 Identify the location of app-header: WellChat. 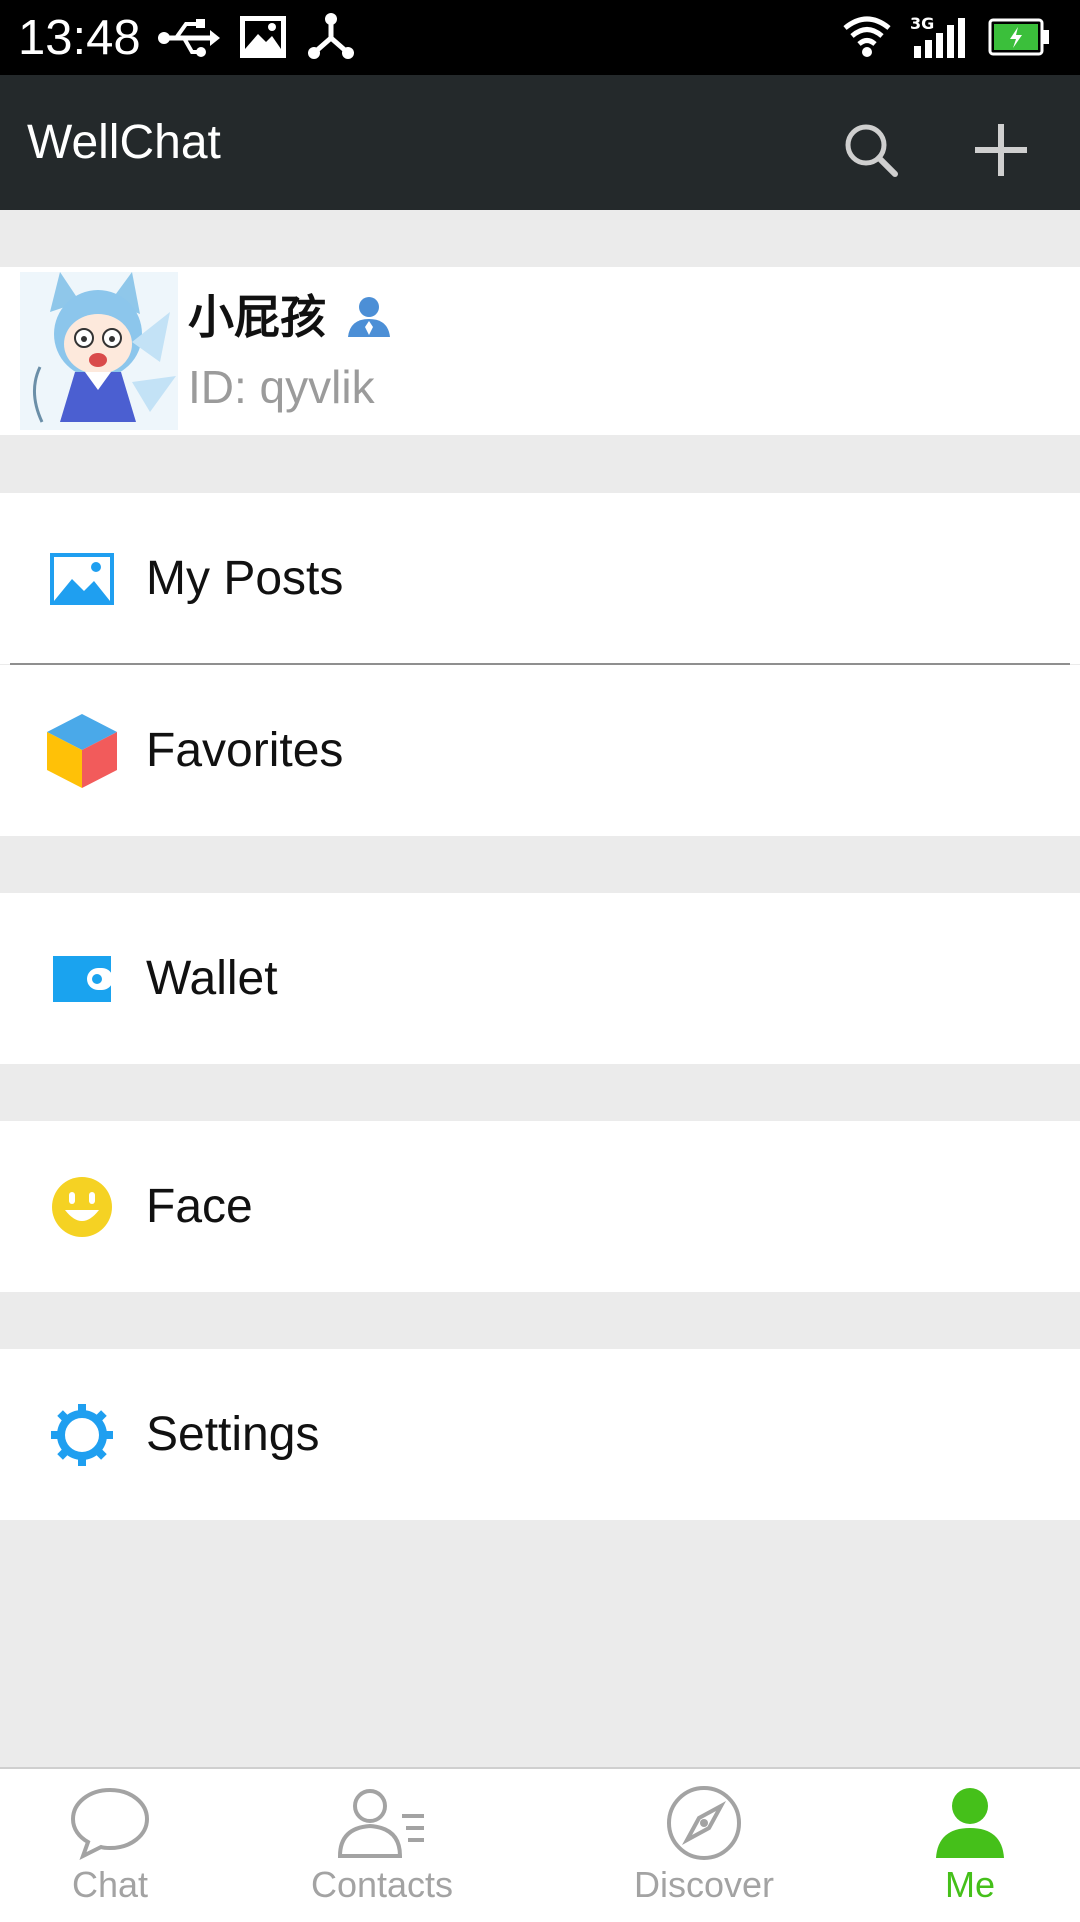
(540, 142).